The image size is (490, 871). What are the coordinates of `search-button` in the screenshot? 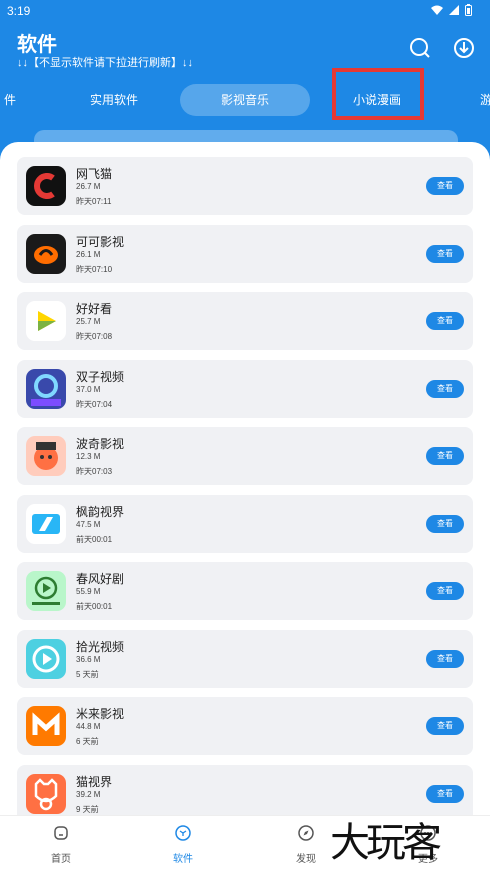 It's located at (420, 48).